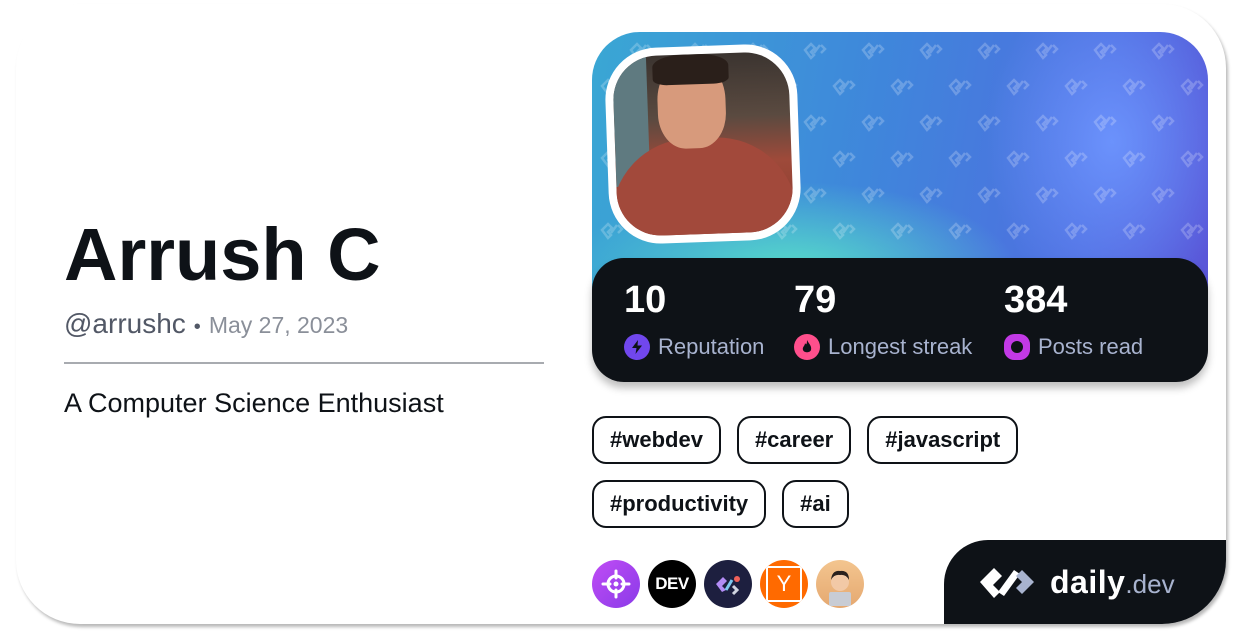 This screenshot has height=640, width=1240. I want to click on profile-bio: A Computer Science Enthusiast, so click(254, 403).